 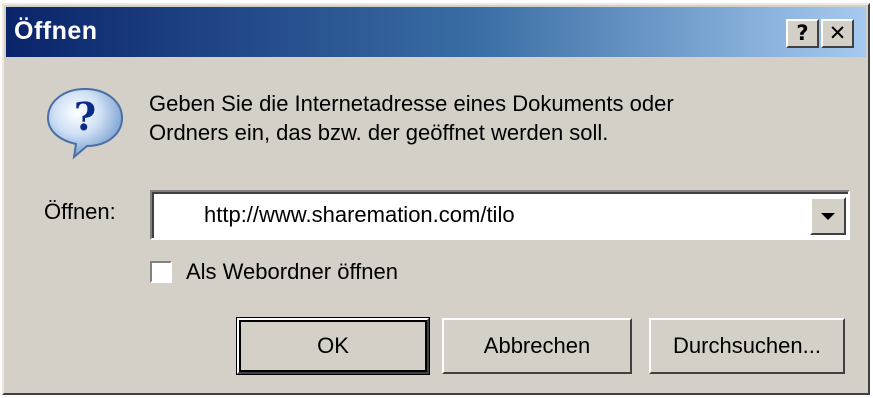 What do you see at coordinates (161, 272) in the screenshot?
I see `webfolder-checkbox` at bounding box center [161, 272].